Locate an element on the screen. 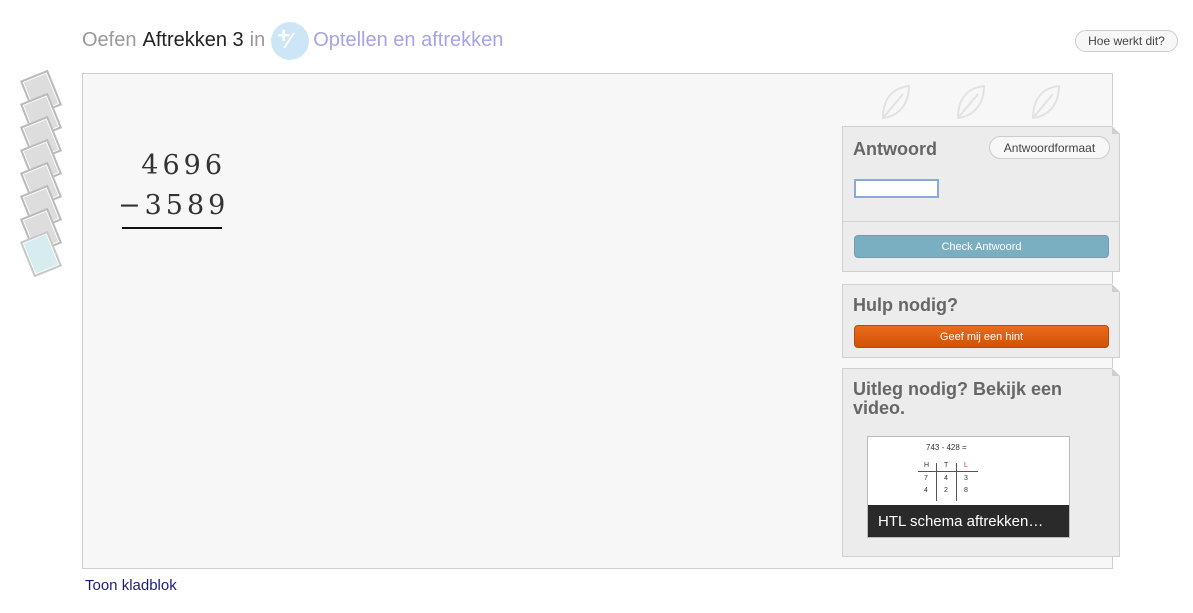 Image resolution: width=1193 pixels, height=613 pixels. subtraction-problem: 4696 − 3589 is located at coordinates (172, 186).